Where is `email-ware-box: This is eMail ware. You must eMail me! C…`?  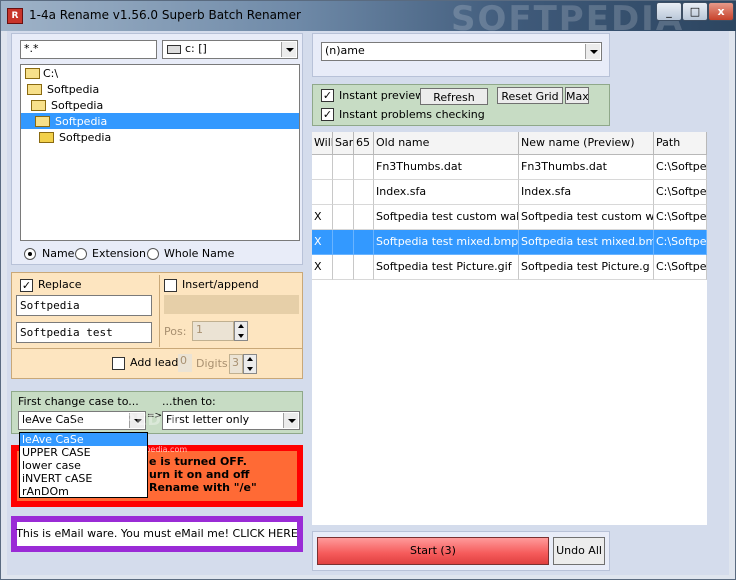 email-ware-box: This is eMail ware. You must eMail me! C… is located at coordinates (157, 534).